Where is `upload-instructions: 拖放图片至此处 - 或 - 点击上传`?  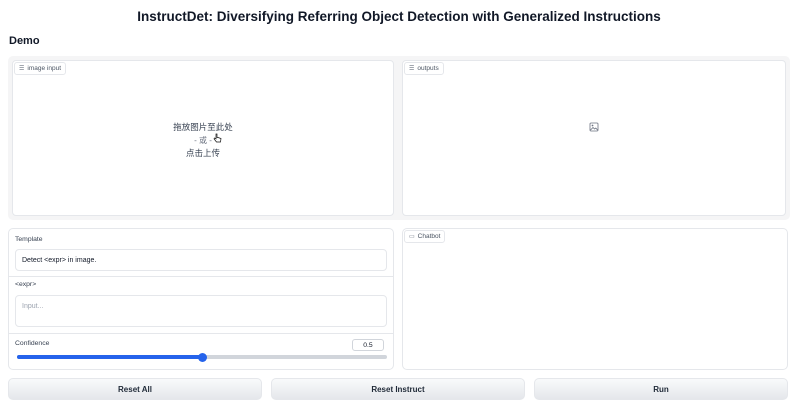 upload-instructions: 拖放图片至此处 - 或 - 点击上传 is located at coordinates (203, 140).